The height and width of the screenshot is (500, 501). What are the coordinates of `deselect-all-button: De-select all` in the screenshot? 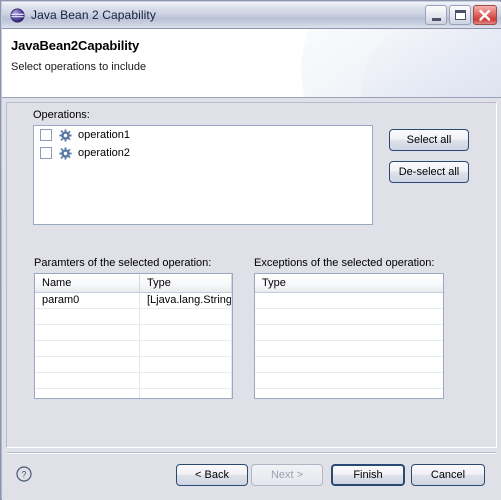 It's located at (429, 172).